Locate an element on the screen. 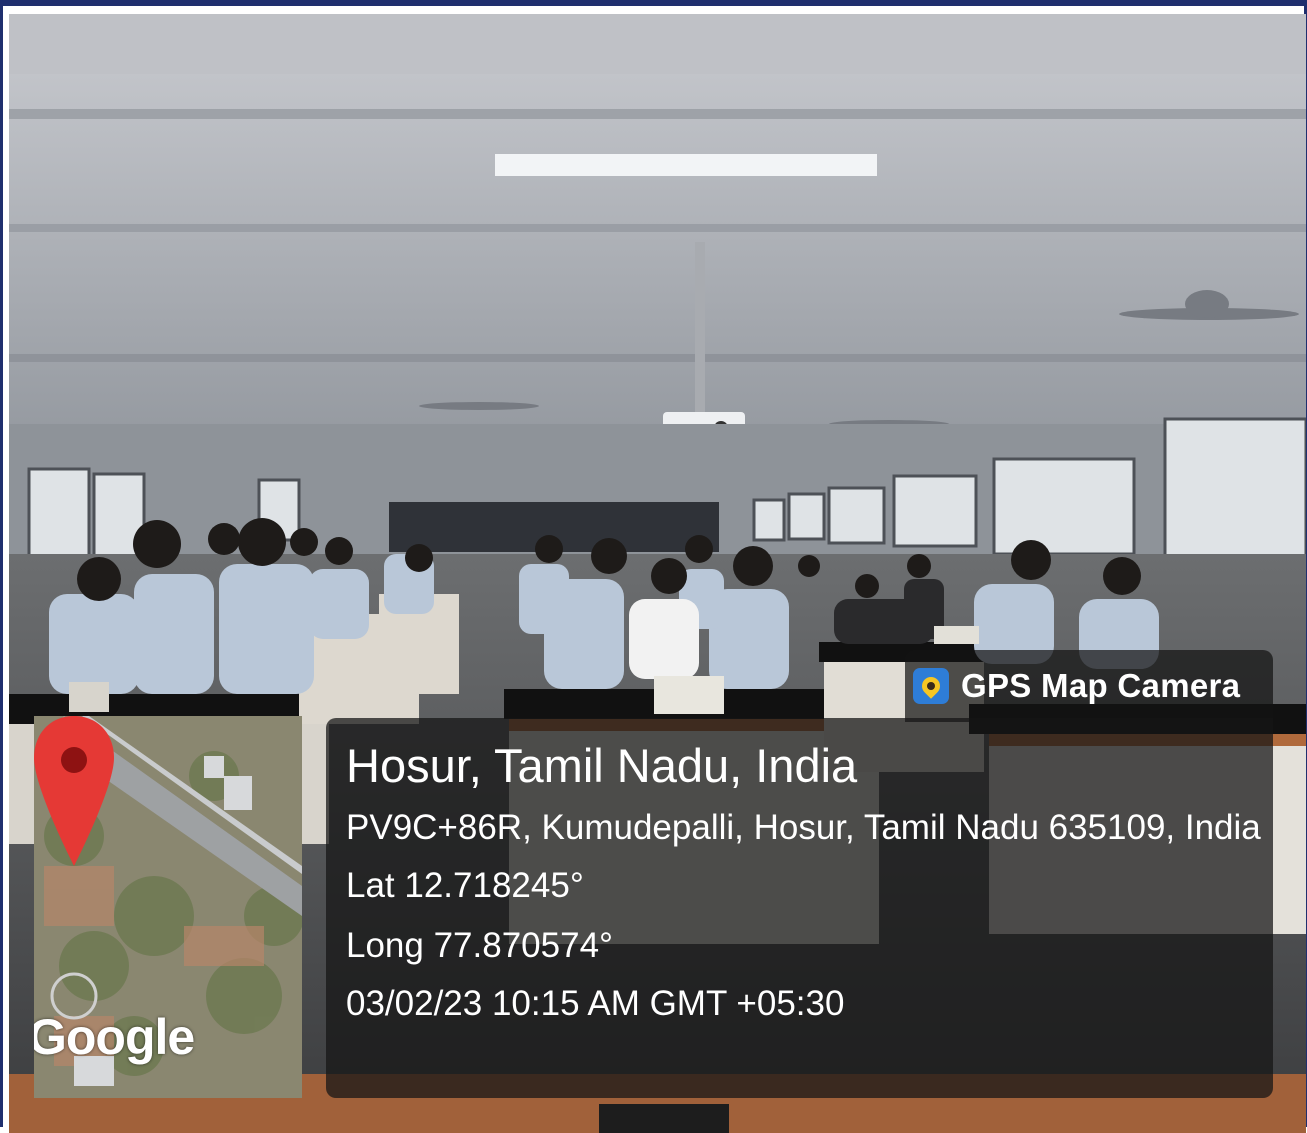 The width and height of the screenshot is (1307, 1133). gps-map-camera-brand: GPS Map Camera is located at coordinates (1089, 686).